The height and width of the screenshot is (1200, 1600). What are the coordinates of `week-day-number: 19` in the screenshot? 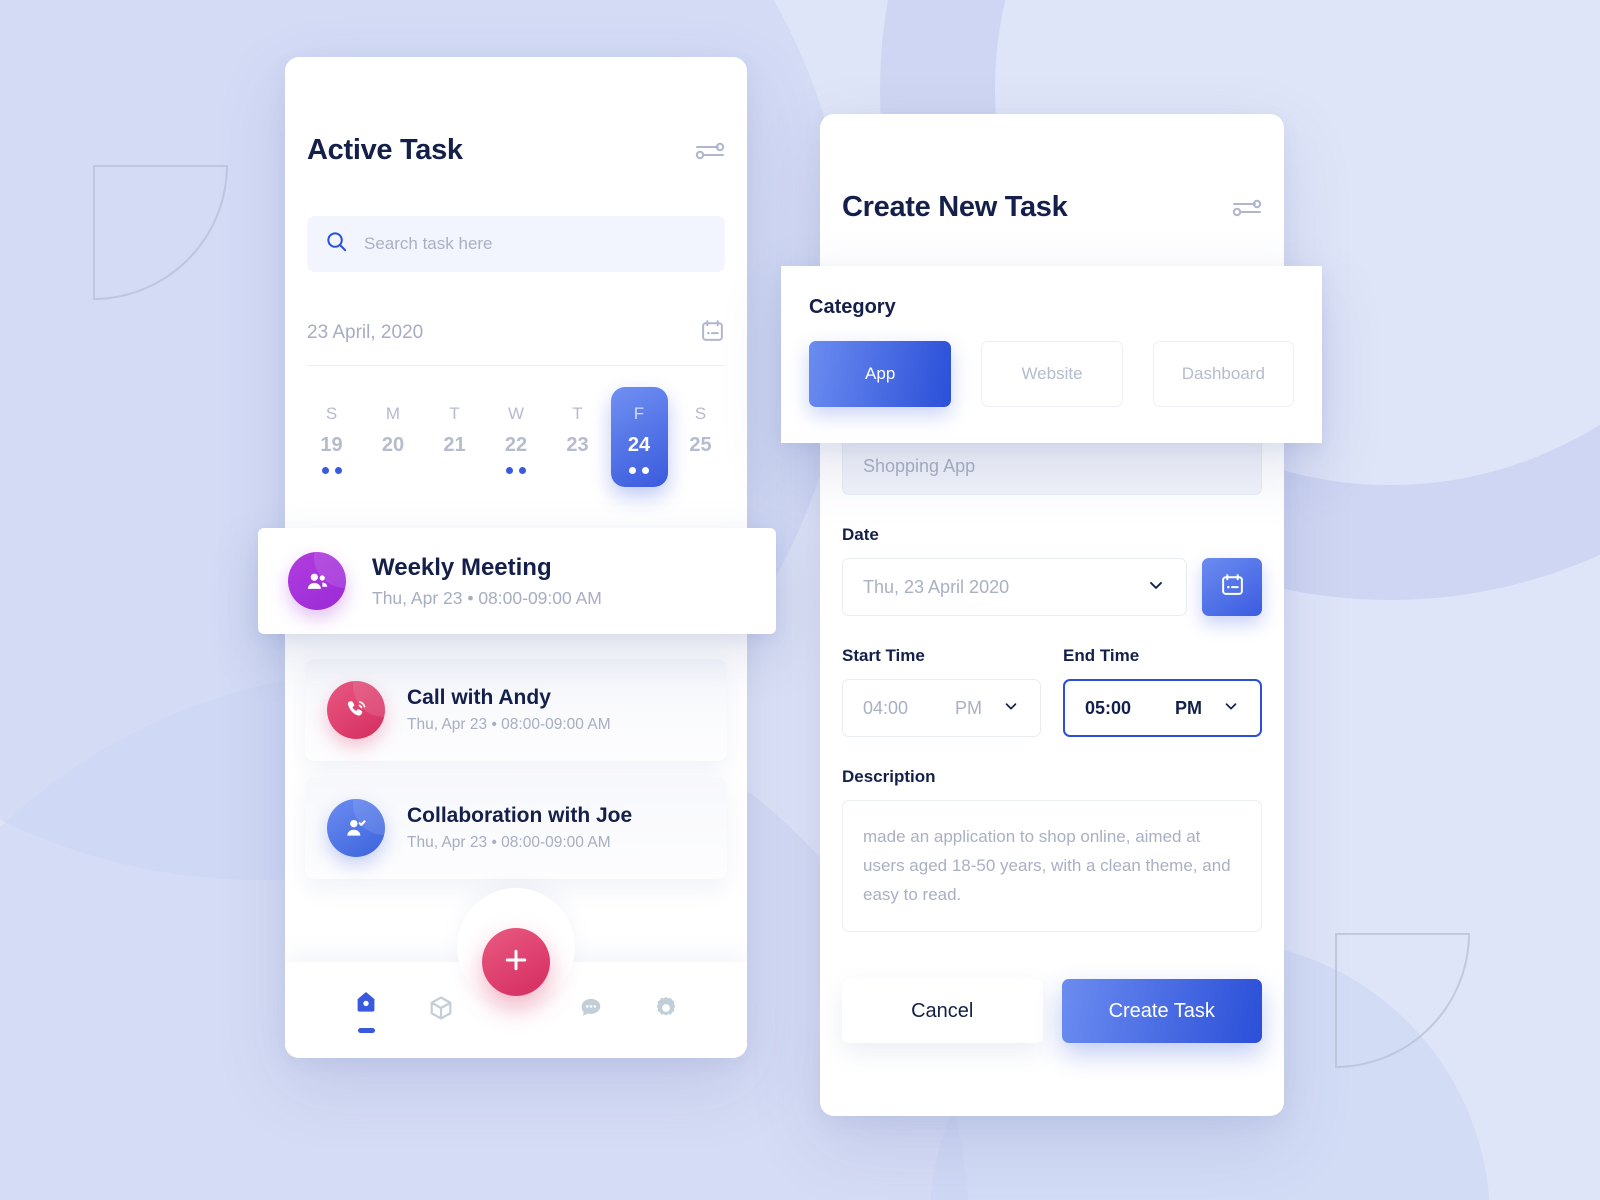 It's located at (331, 445).